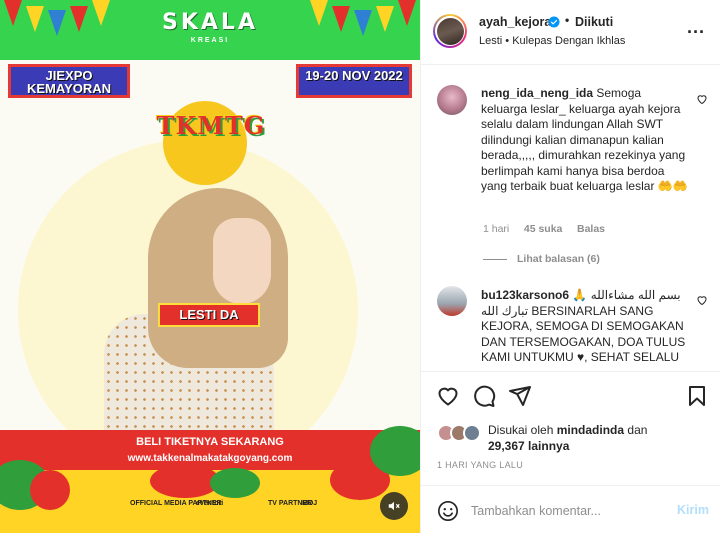 The height and width of the screenshot is (533, 720). What do you see at coordinates (521, 430) in the screenshot?
I see `liked-by-prefix: Disukai oleh` at bounding box center [521, 430].